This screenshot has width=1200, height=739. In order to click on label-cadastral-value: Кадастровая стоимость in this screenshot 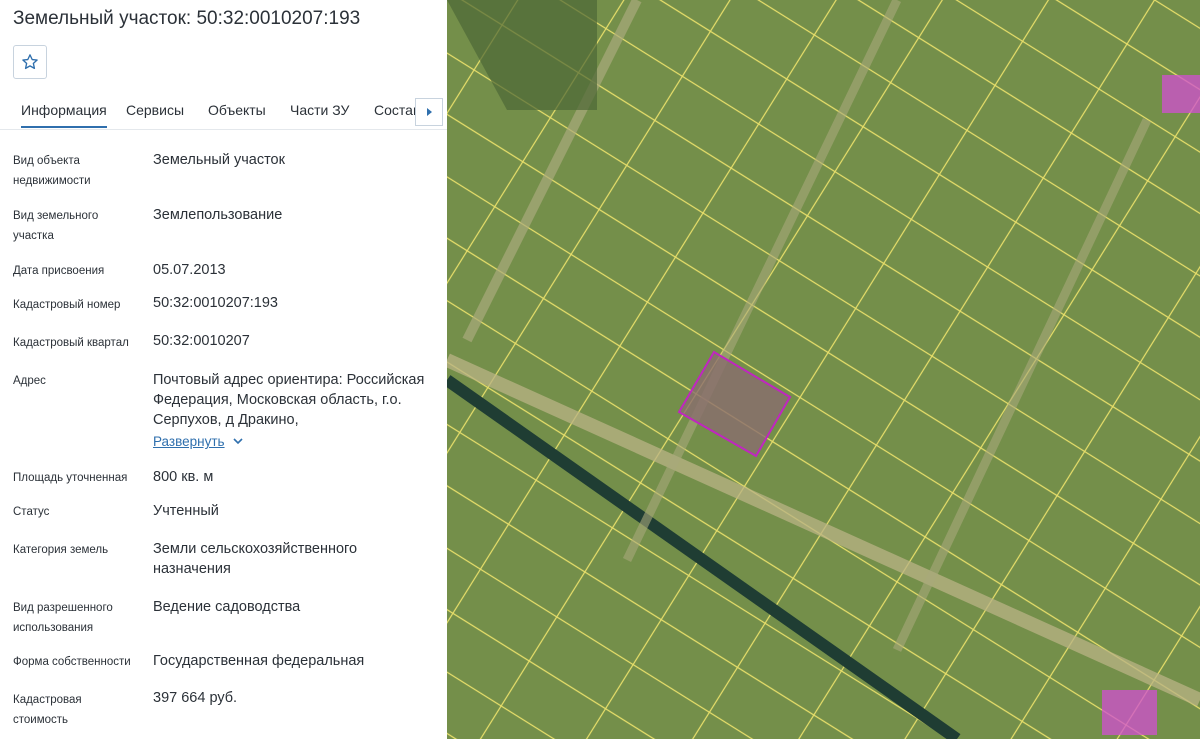, I will do `click(47, 710)`.